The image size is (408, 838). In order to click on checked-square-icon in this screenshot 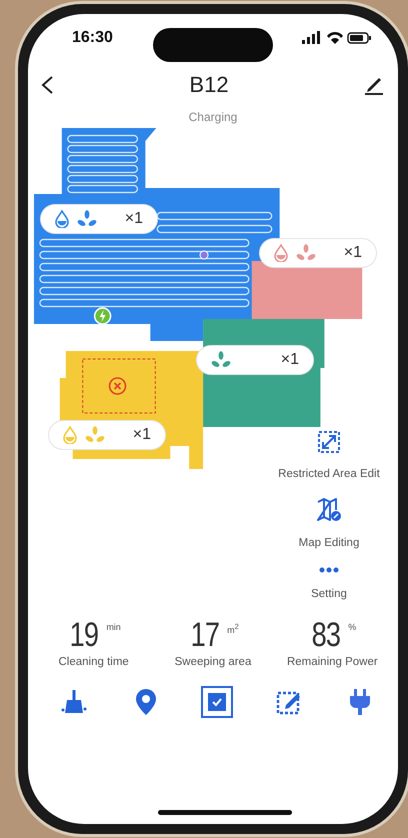, I will do `click(217, 702)`.